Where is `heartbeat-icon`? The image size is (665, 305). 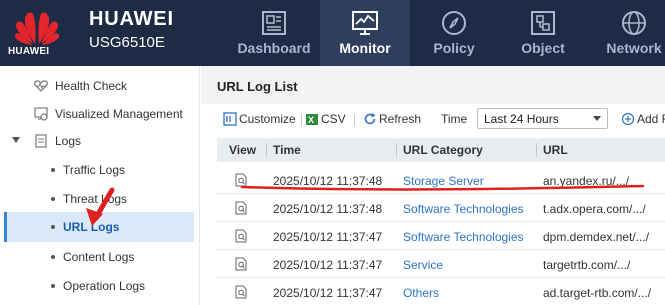
heartbeat-icon is located at coordinates (41, 86).